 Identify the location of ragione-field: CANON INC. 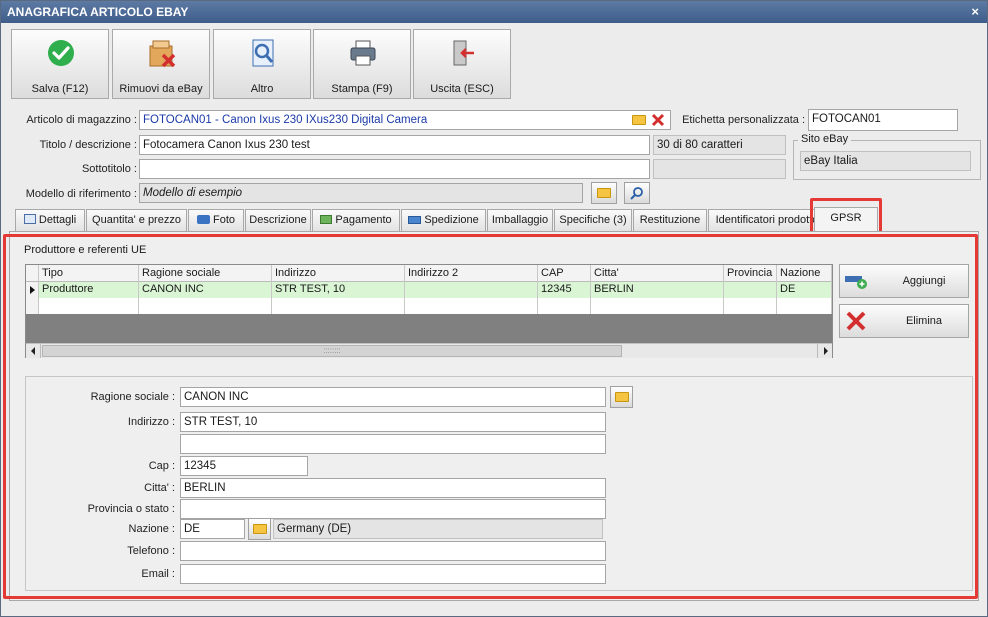
(393, 397).